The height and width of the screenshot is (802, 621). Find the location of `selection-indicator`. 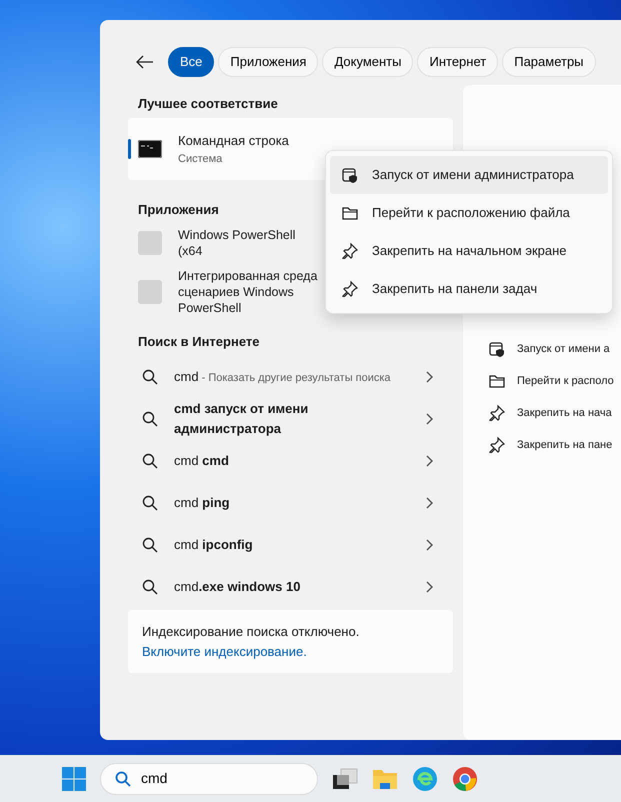

selection-indicator is located at coordinates (129, 149).